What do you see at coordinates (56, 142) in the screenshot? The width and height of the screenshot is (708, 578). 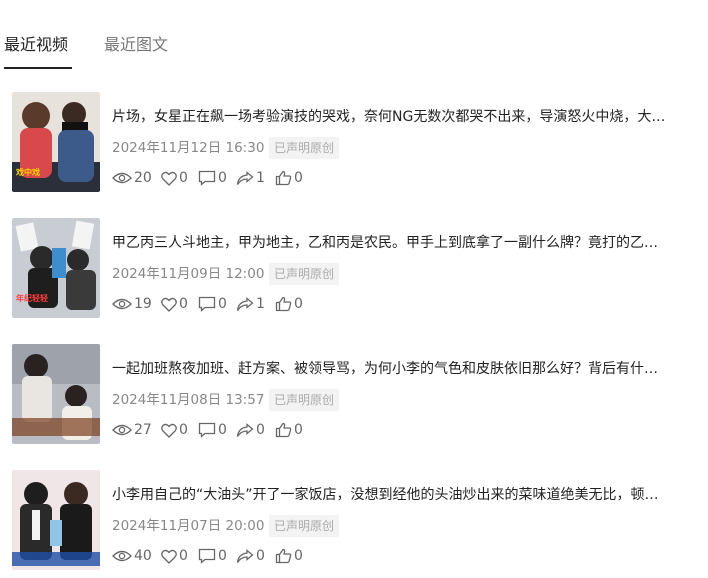 I see `video-thumbnail: 戏中戏` at bounding box center [56, 142].